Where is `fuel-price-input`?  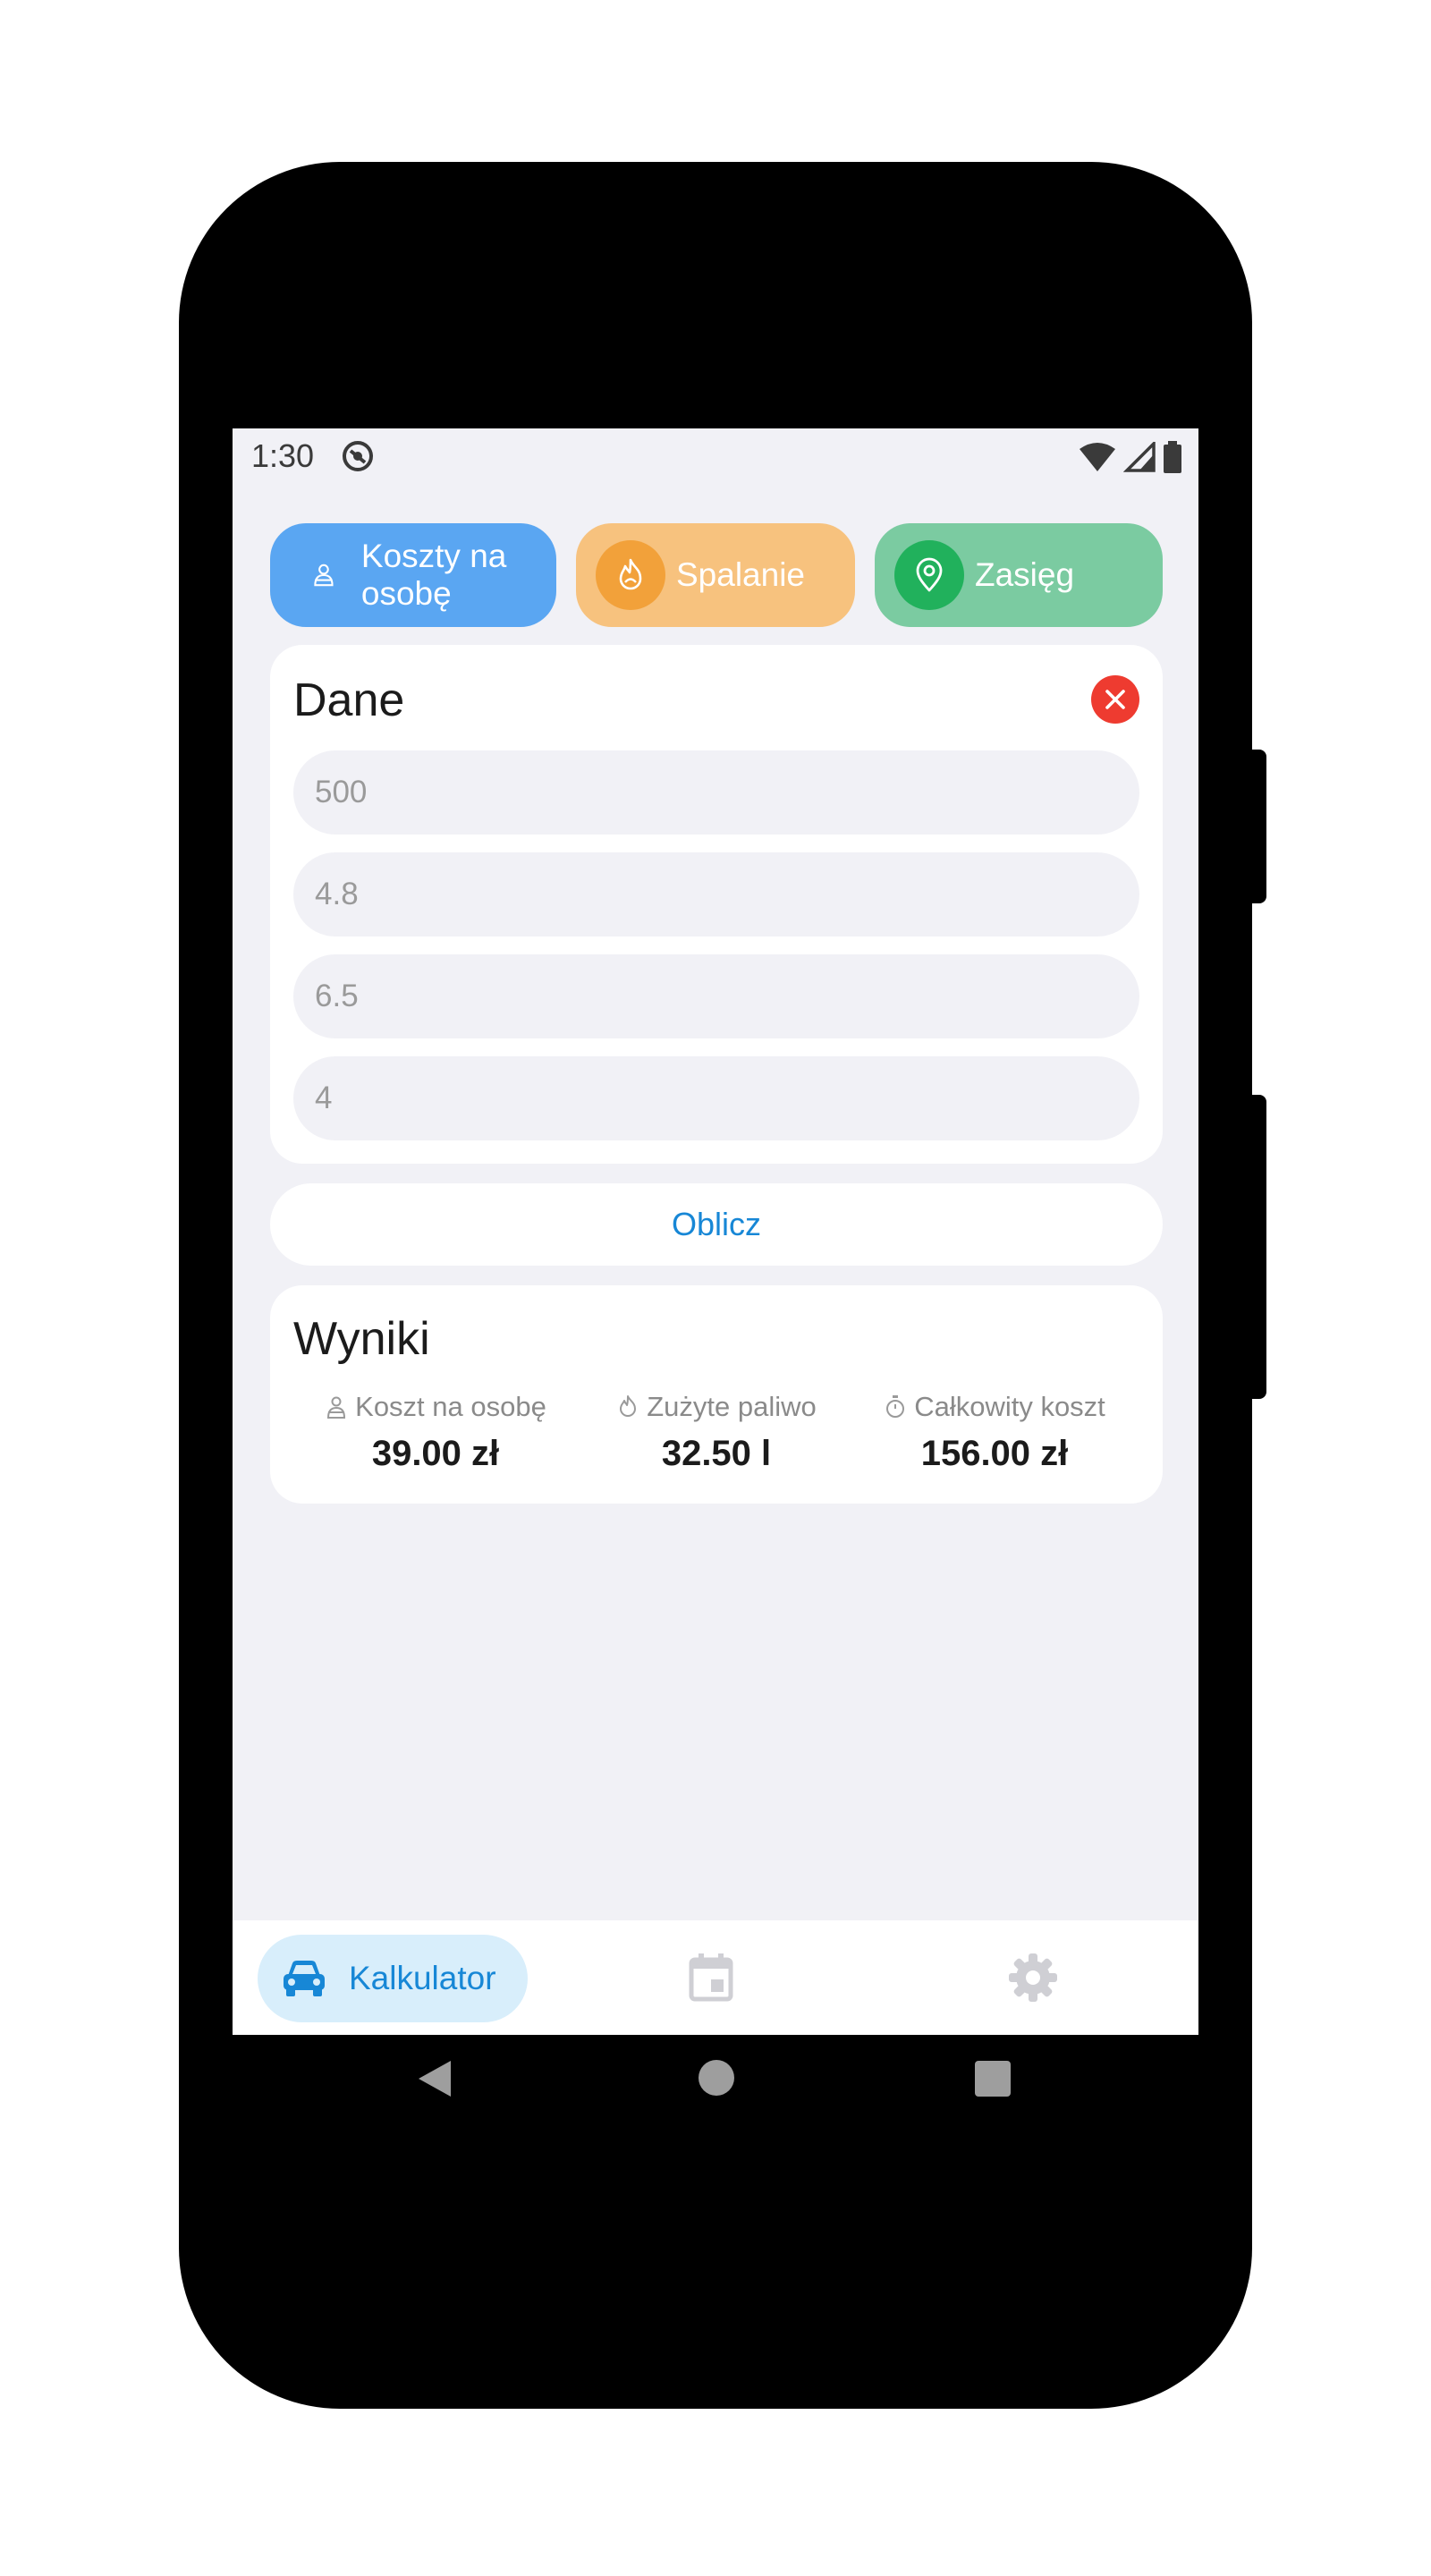 fuel-price-input is located at coordinates (726, 894).